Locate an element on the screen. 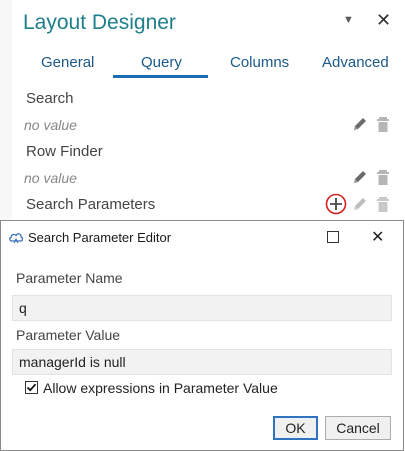  row-finder-label: Row Finder is located at coordinates (64, 151).